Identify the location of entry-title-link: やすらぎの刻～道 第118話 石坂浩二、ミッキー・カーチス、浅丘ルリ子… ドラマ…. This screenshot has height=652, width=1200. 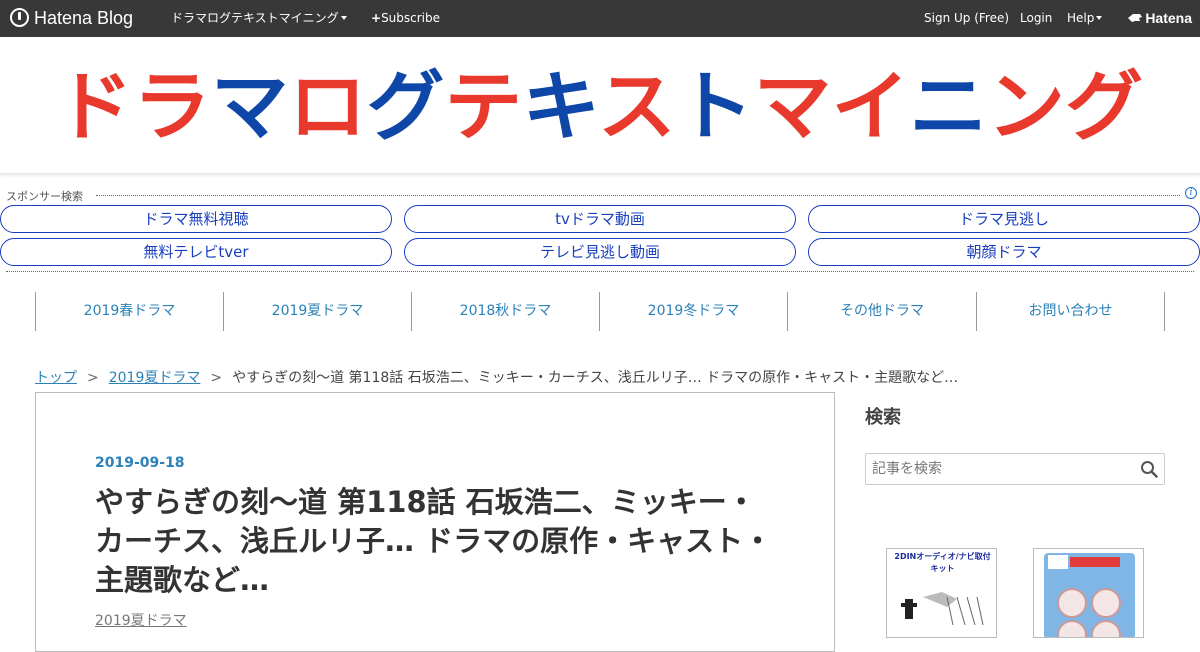
(435, 541).